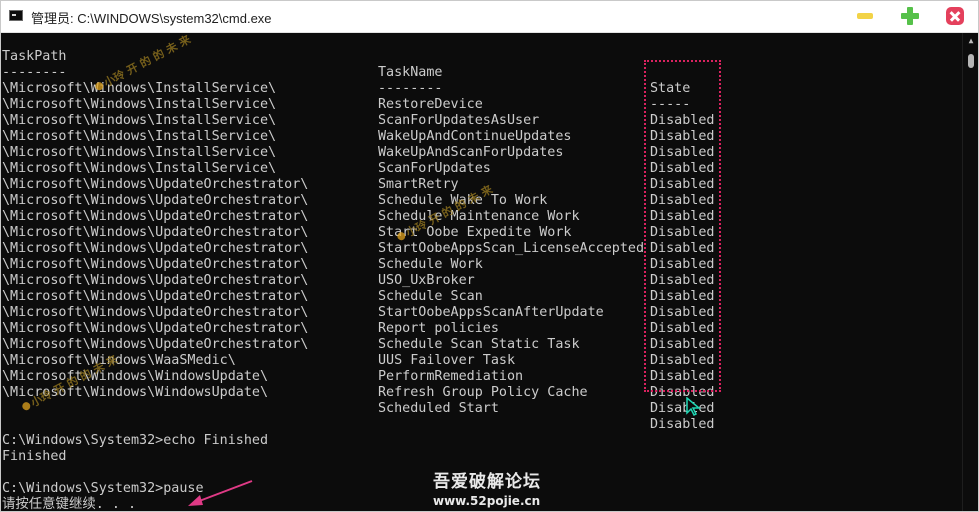  I want to click on header-taskname: TaskName, so click(410, 72).